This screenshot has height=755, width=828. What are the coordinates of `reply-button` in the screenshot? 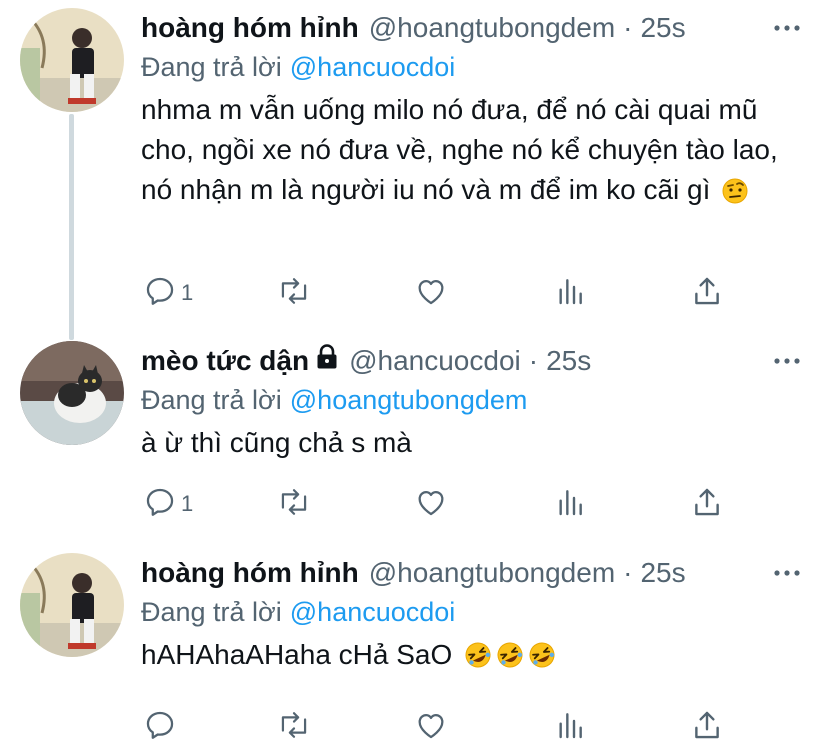 It's located at (162, 727).